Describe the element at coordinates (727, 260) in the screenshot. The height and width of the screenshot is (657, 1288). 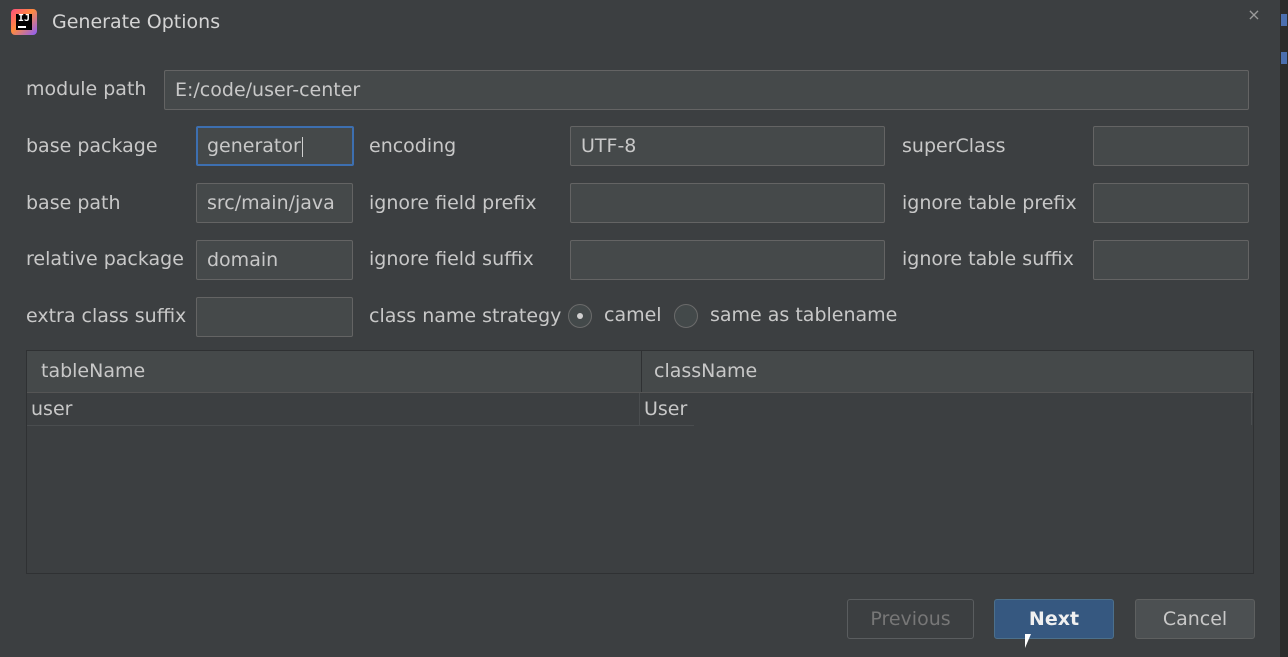
I see `ignore-field-suffix-input` at that location.